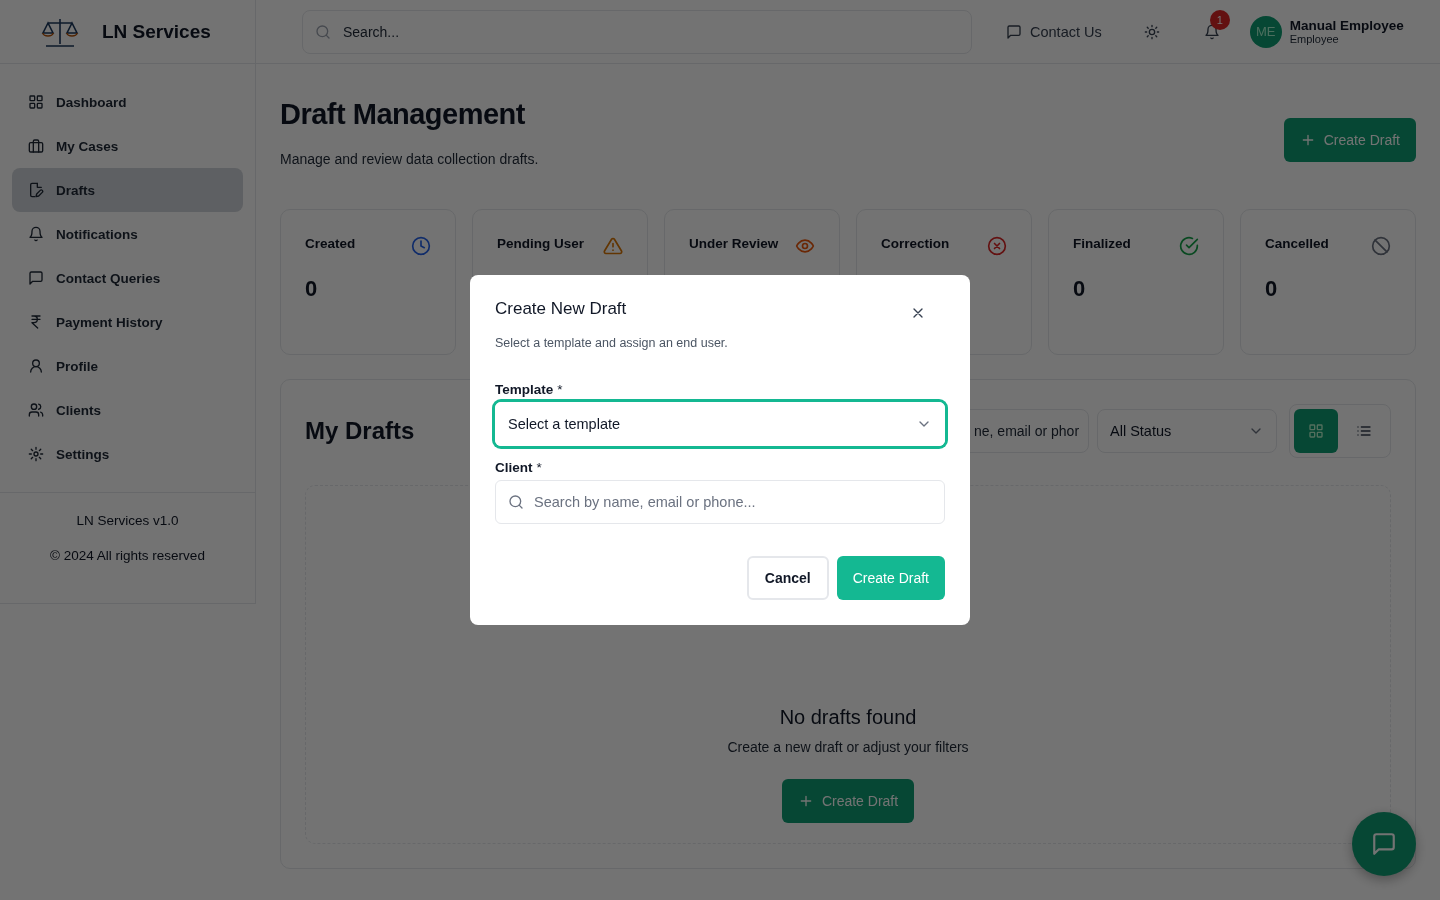  What do you see at coordinates (127, 234) in the screenshot?
I see `sidebar-item: Notifications` at bounding box center [127, 234].